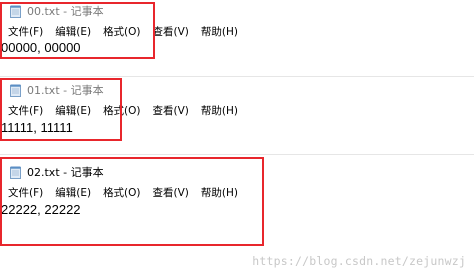  What do you see at coordinates (359, 261) in the screenshot?
I see `watermark-text: https://blog.csdn.net/zejunwzj` at bounding box center [359, 261].